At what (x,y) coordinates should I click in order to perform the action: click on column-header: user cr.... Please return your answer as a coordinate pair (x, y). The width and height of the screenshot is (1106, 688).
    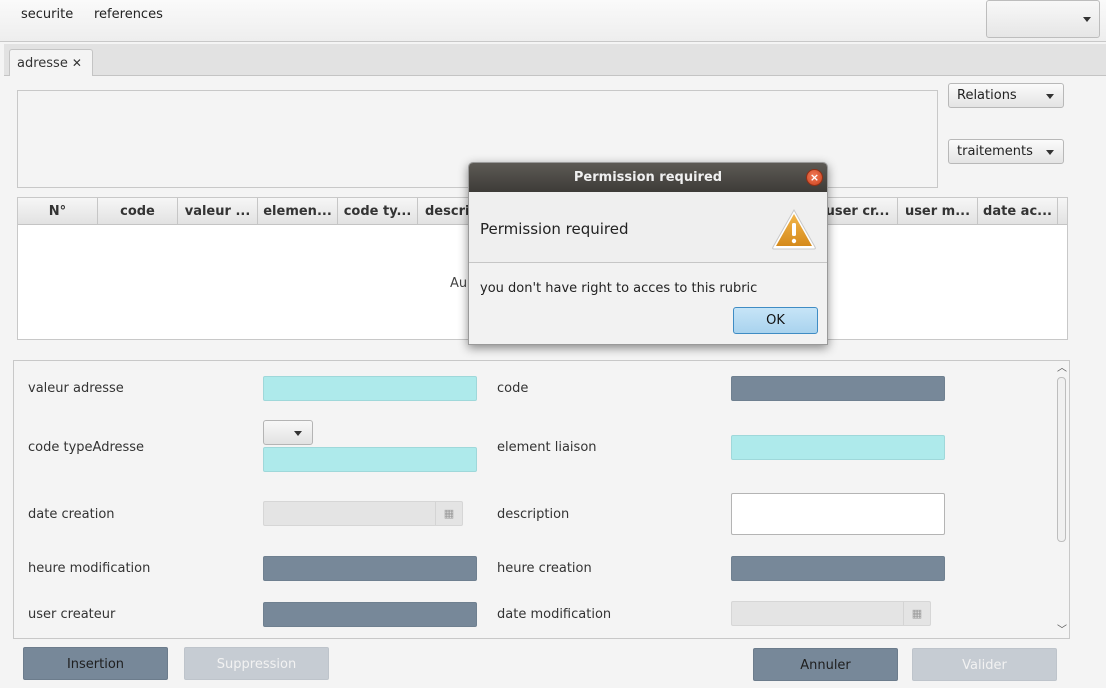
    Looking at the image, I should click on (858, 211).